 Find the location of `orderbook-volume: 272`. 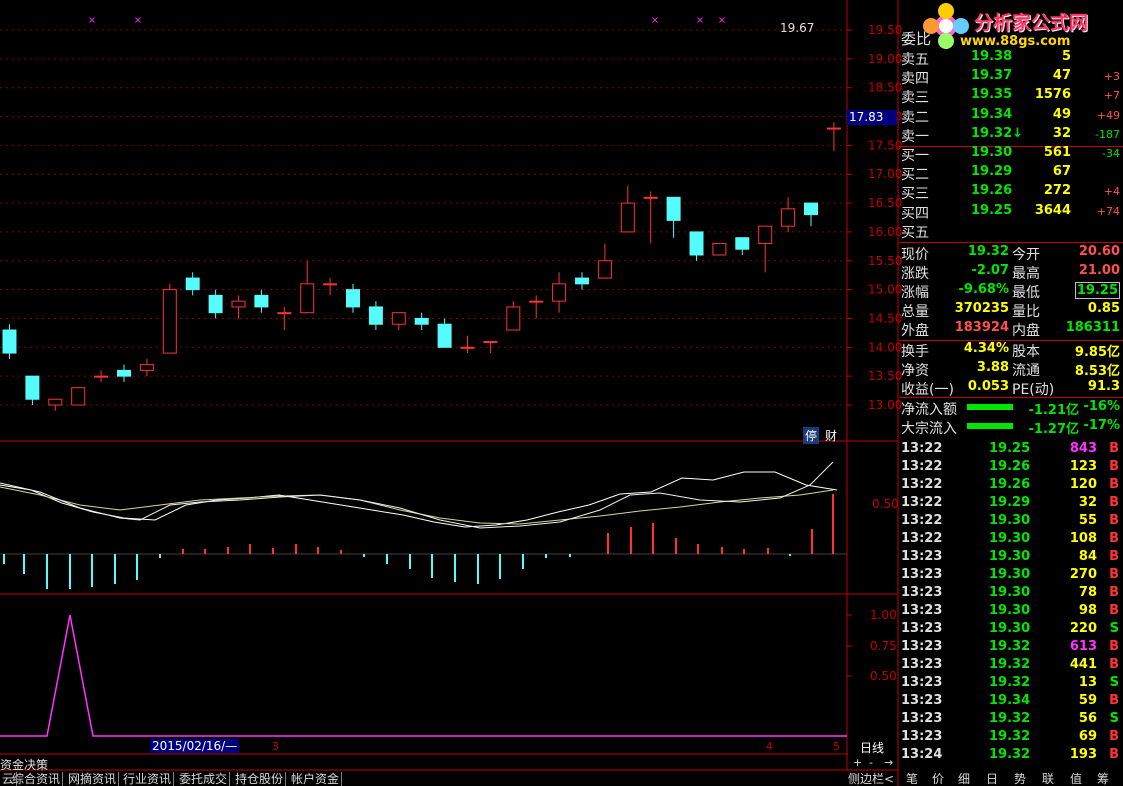

orderbook-volume: 272 is located at coordinates (1057, 191).